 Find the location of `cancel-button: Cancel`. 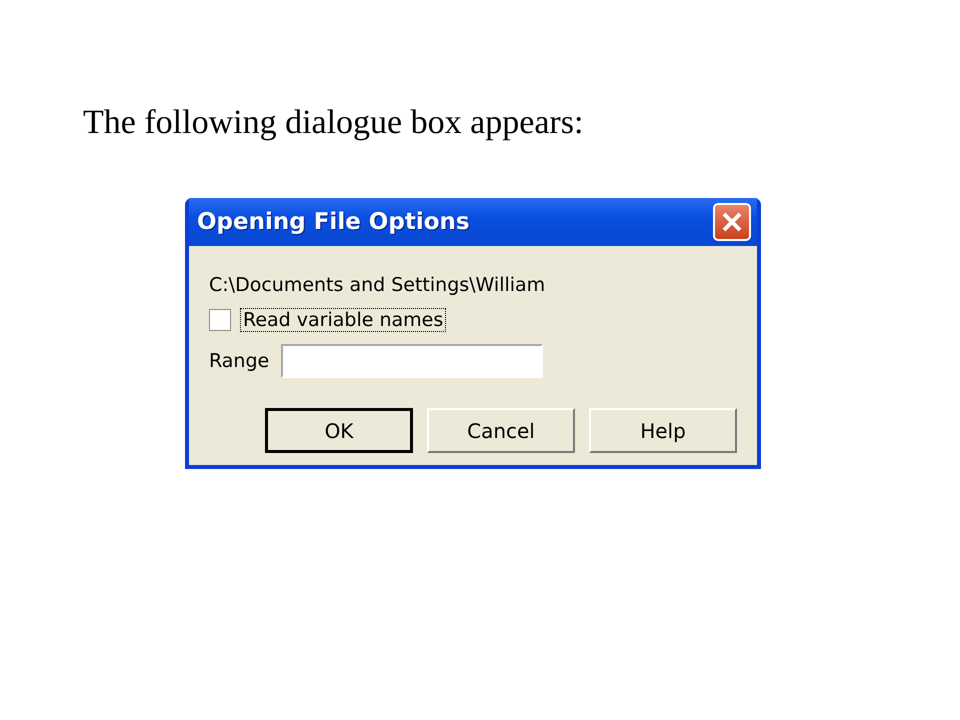

cancel-button: Cancel is located at coordinates (501, 430).